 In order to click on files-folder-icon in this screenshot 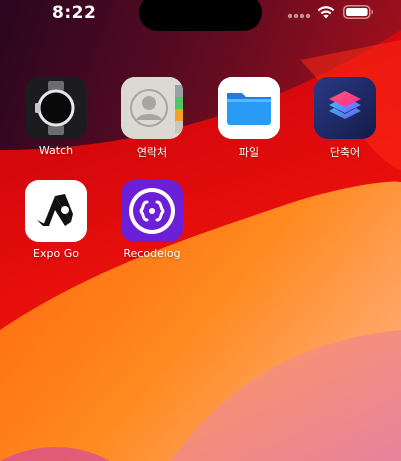, I will do `click(249, 108)`.